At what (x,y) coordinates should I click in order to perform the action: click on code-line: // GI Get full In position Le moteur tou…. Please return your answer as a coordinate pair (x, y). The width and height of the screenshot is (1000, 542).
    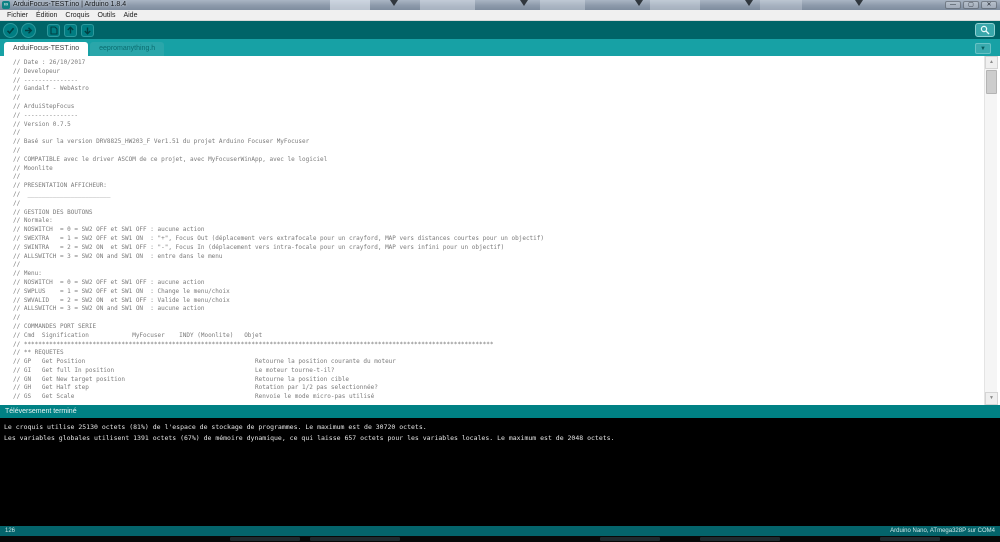
    Looking at the image, I should click on (174, 370).